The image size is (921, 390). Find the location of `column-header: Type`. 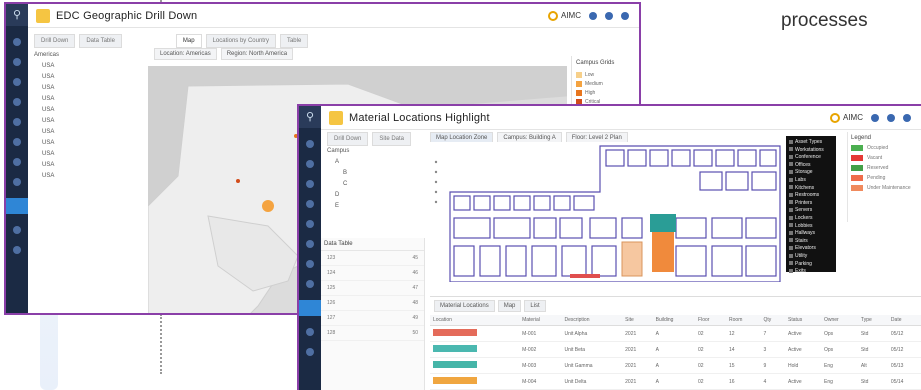

column-header: Type is located at coordinates (872, 320).